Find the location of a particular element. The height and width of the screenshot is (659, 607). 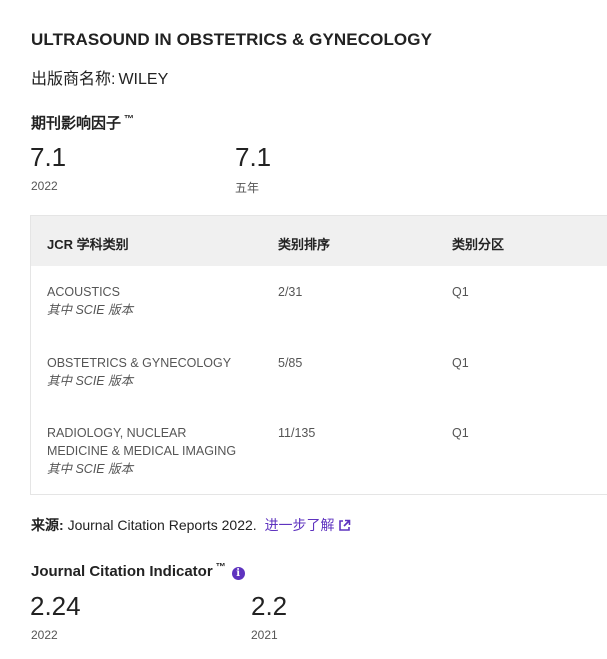

impact-factor-value: 7.1 is located at coordinates (48, 157).